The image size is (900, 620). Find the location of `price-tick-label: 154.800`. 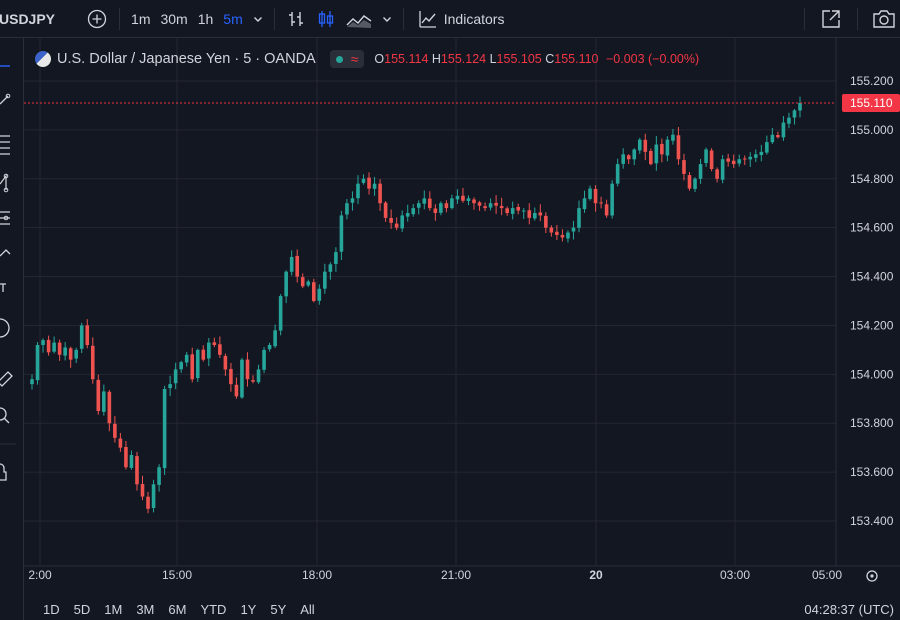

price-tick-label: 154.800 is located at coordinates (872, 179).